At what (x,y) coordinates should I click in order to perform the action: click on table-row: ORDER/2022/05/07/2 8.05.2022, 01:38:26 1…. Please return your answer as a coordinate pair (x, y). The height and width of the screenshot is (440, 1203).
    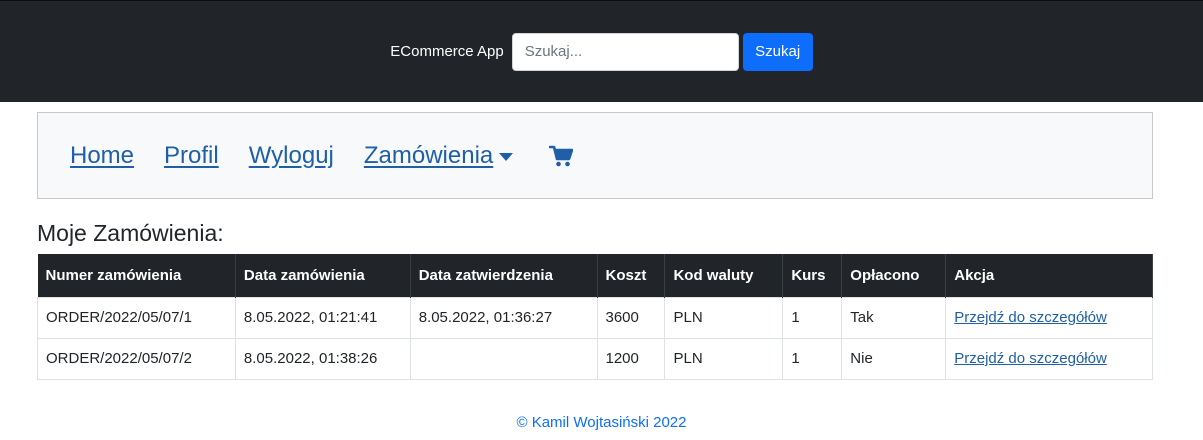
    Looking at the image, I should click on (595, 358).